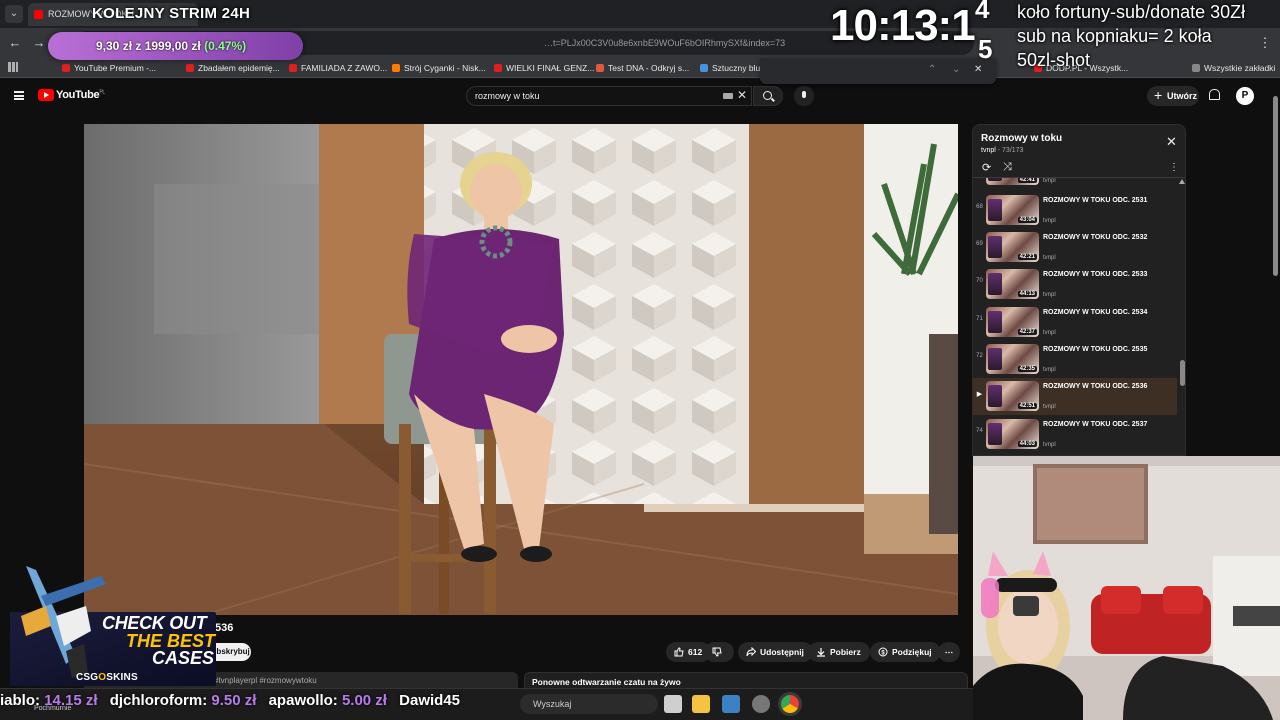 The image size is (1280, 720). What do you see at coordinates (775, 652) in the screenshot?
I see `share-button: Udostępnij` at bounding box center [775, 652].